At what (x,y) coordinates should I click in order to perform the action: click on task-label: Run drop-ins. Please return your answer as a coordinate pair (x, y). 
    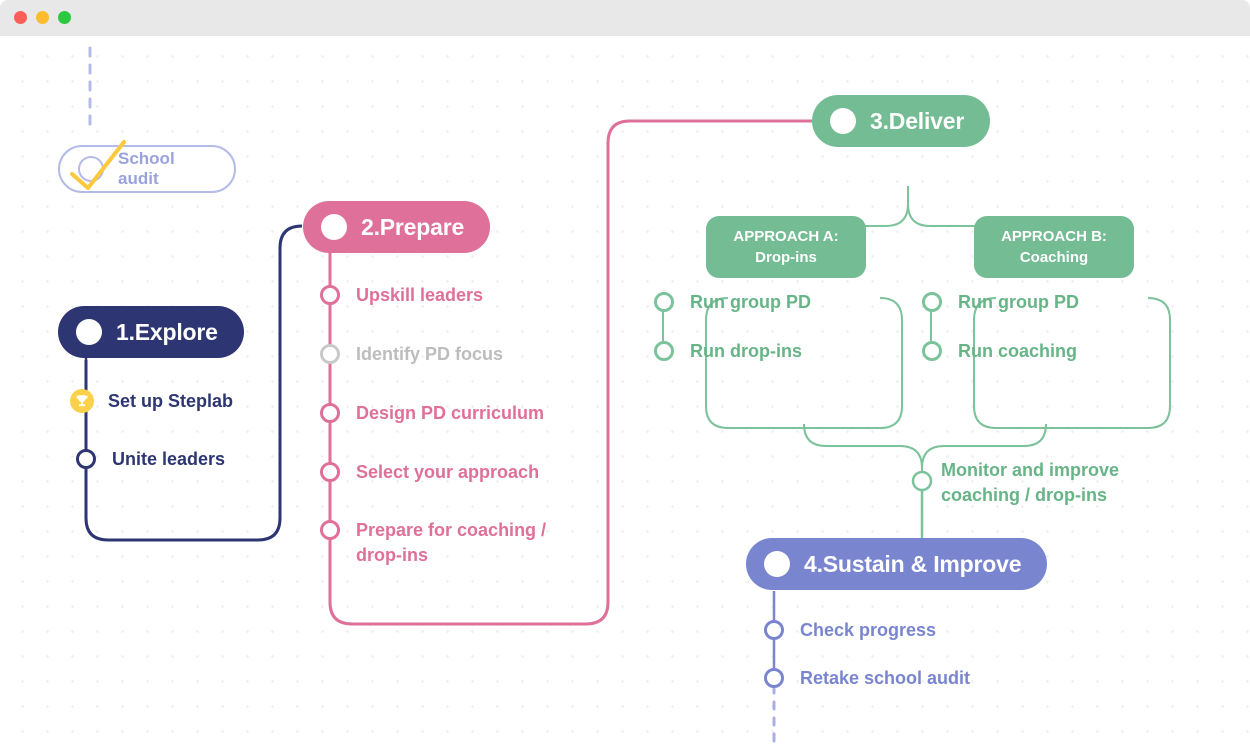
    Looking at the image, I should click on (746, 351).